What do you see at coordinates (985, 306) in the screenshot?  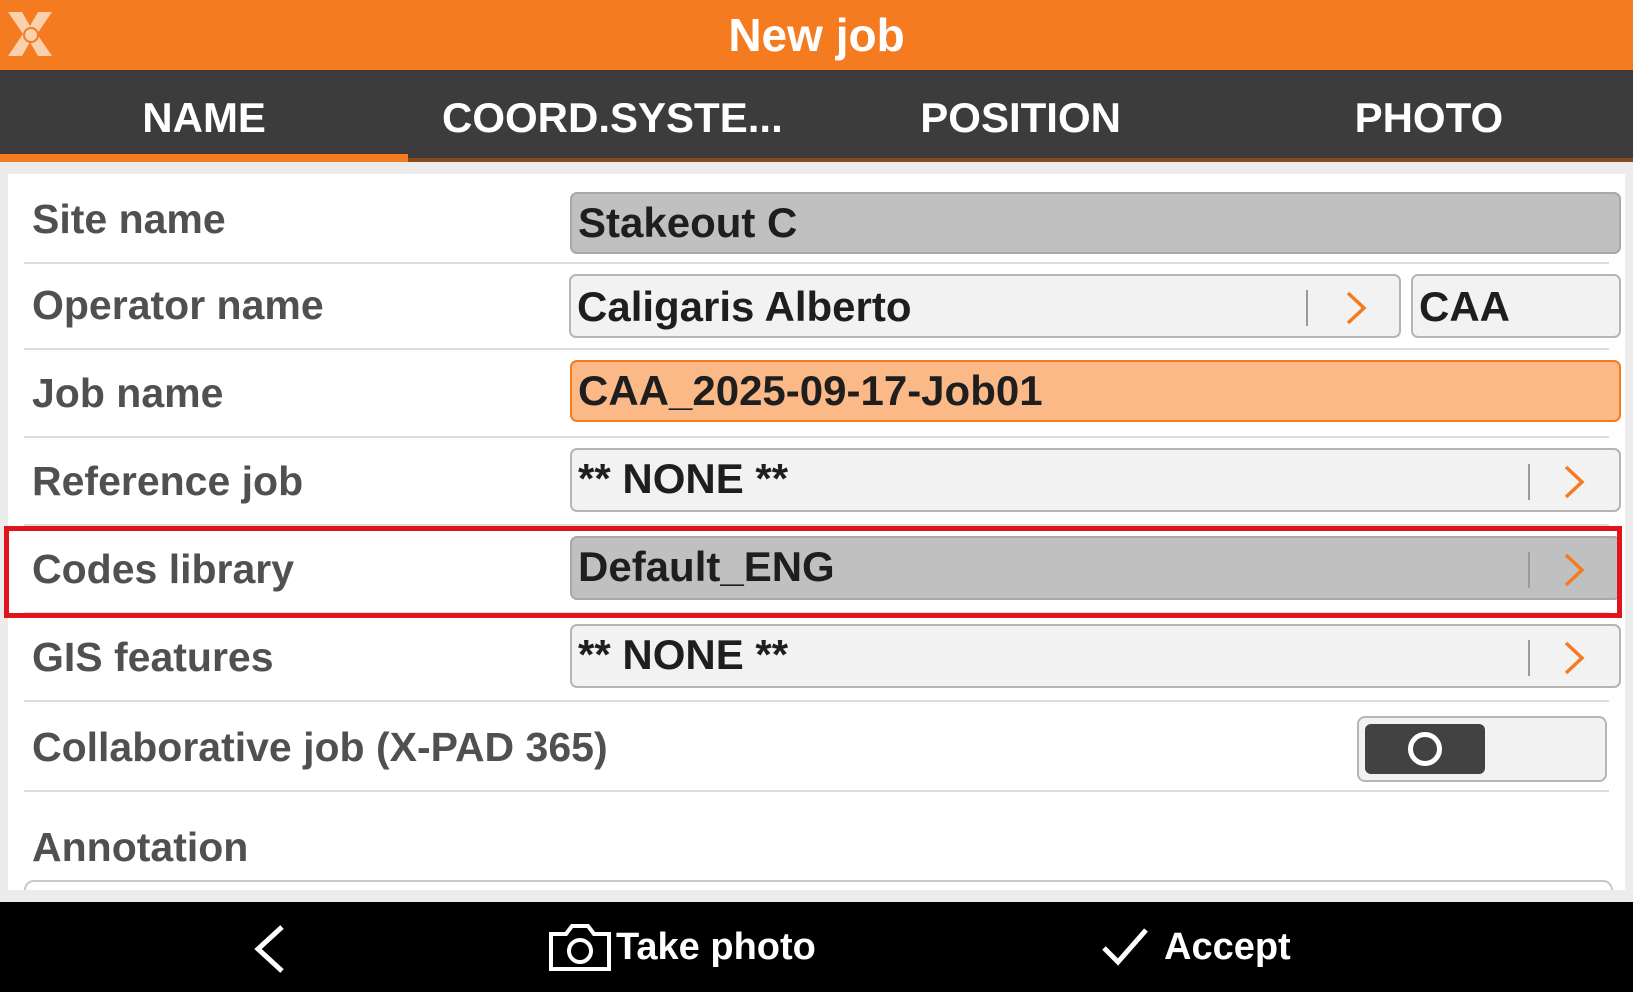 I see `operator-name-field: Caligaris Alberto` at bounding box center [985, 306].